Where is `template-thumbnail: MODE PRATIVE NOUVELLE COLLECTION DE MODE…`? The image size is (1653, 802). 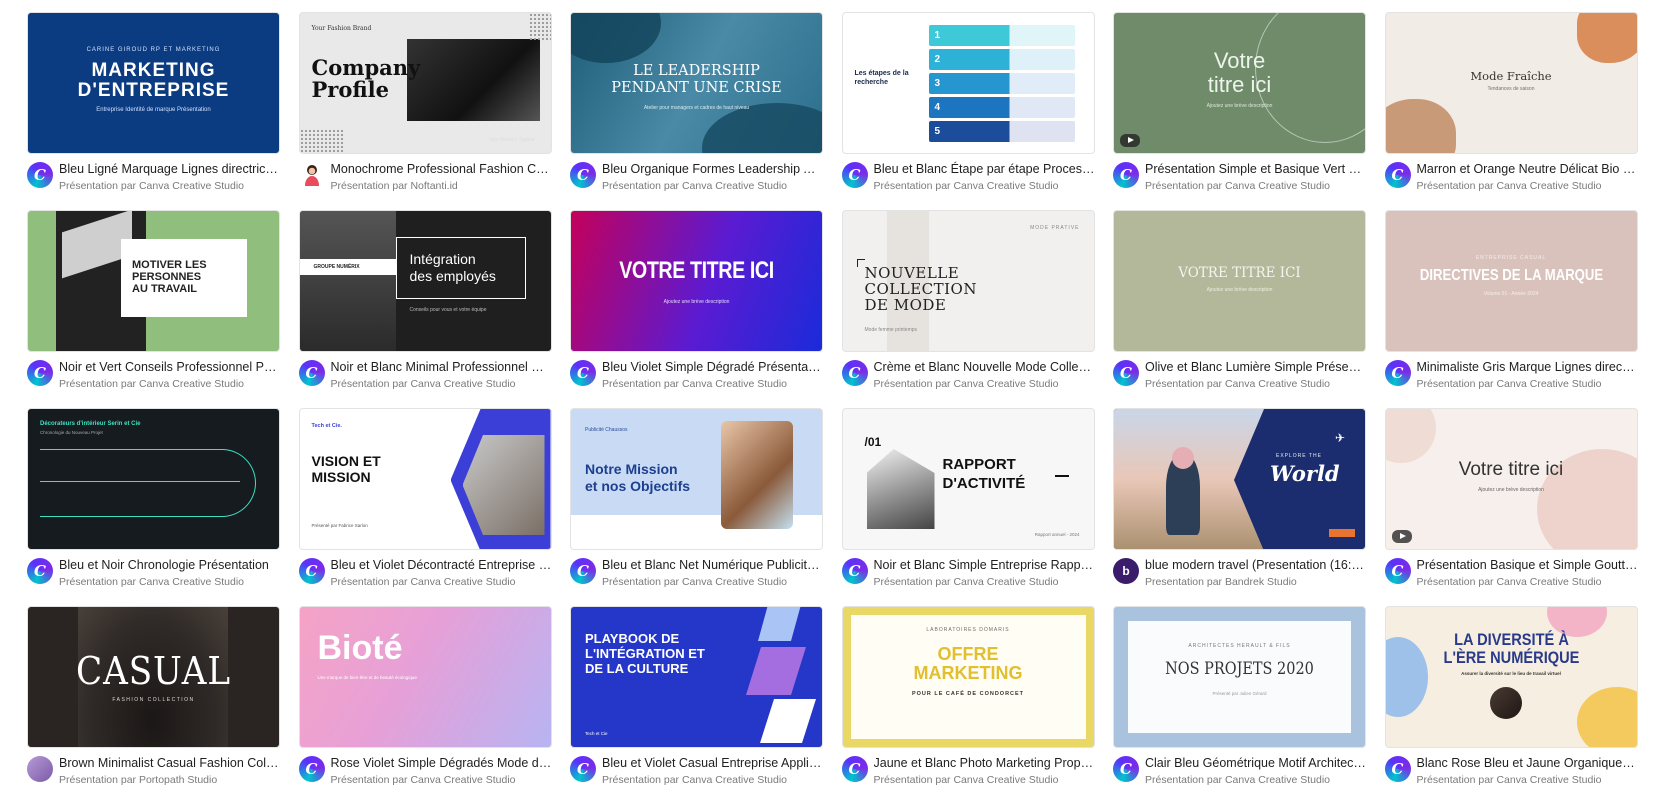
template-thumbnail: MODE PRATIVE NOUVELLE COLLECTION DE MODE… is located at coordinates (968, 281).